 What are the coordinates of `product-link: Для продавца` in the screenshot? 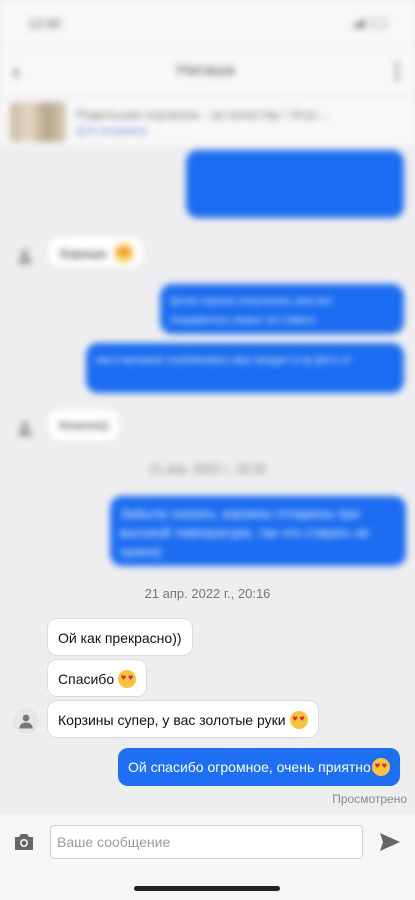 It's located at (236, 131).